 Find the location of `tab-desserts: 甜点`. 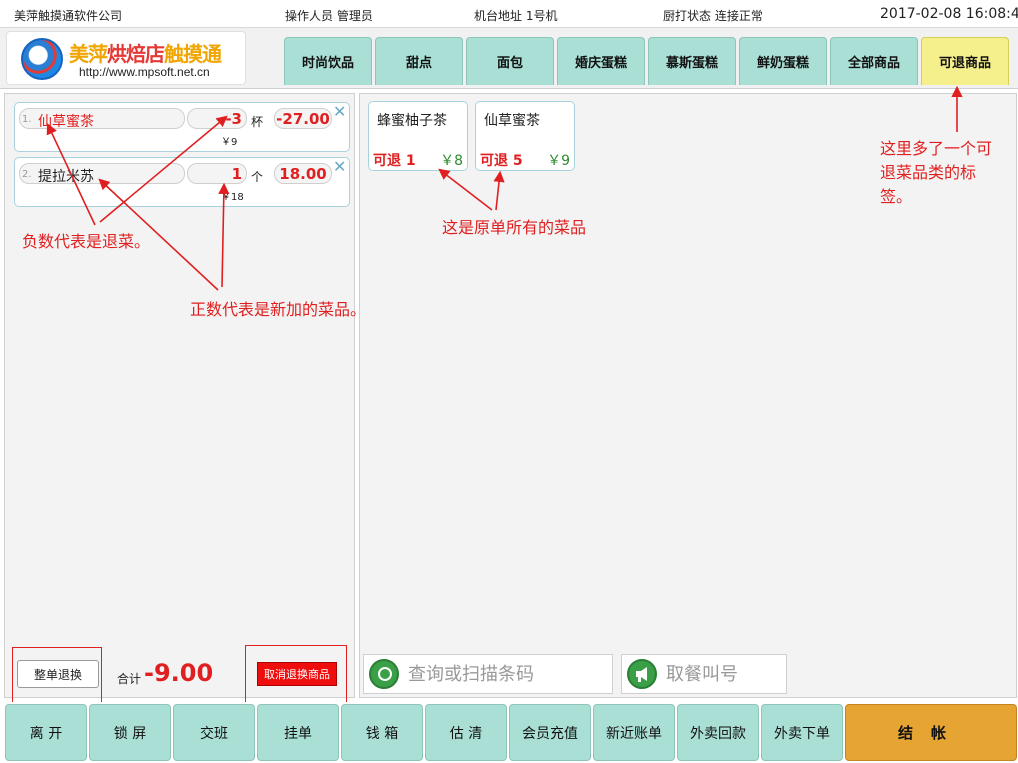

tab-desserts: 甜点 is located at coordinates (419, 61).